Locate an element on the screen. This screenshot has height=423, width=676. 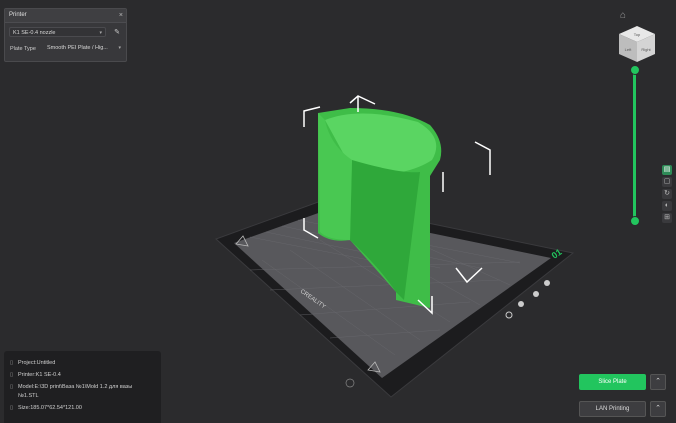
settings-icon is located at coordinates (509, 315).